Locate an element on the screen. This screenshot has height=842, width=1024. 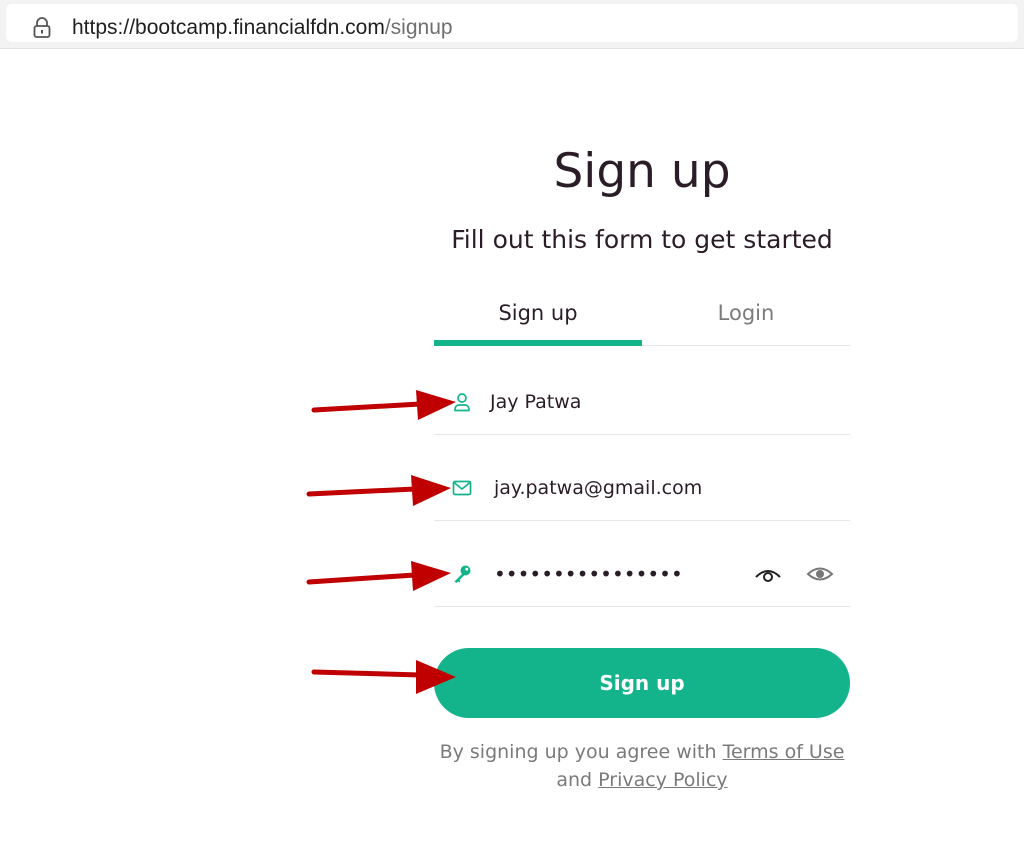
url-path: /signup is located at coordinates (418, 27).